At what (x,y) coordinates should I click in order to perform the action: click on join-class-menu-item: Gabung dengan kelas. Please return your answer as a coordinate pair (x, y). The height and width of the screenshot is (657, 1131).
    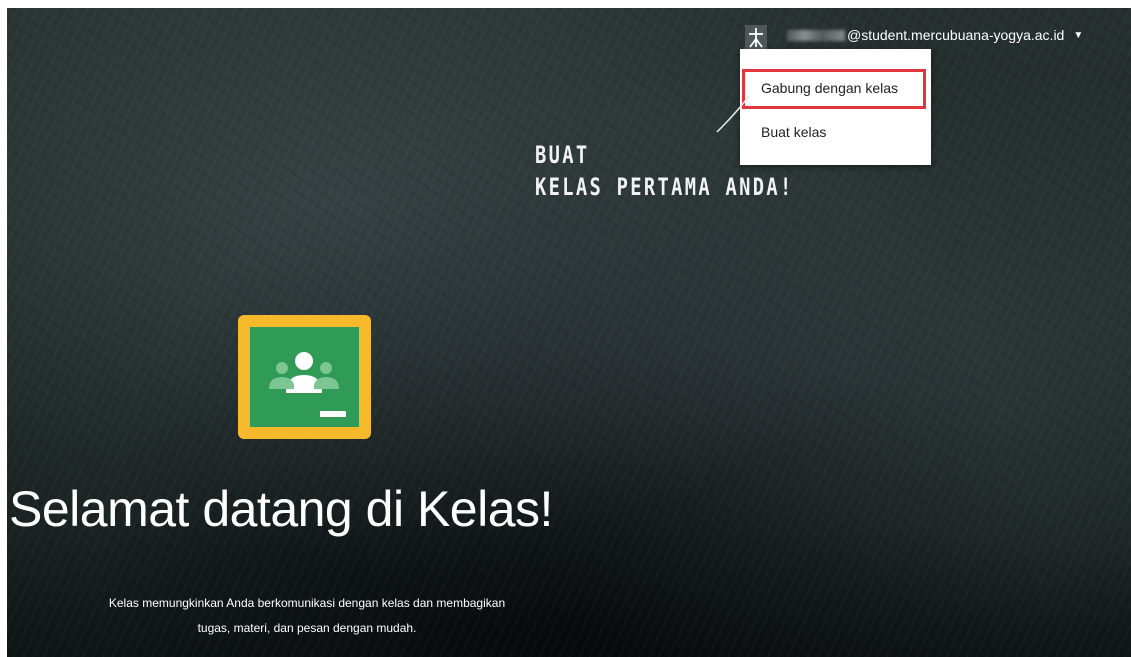
    Looking at the image, I should click on (835, 88).